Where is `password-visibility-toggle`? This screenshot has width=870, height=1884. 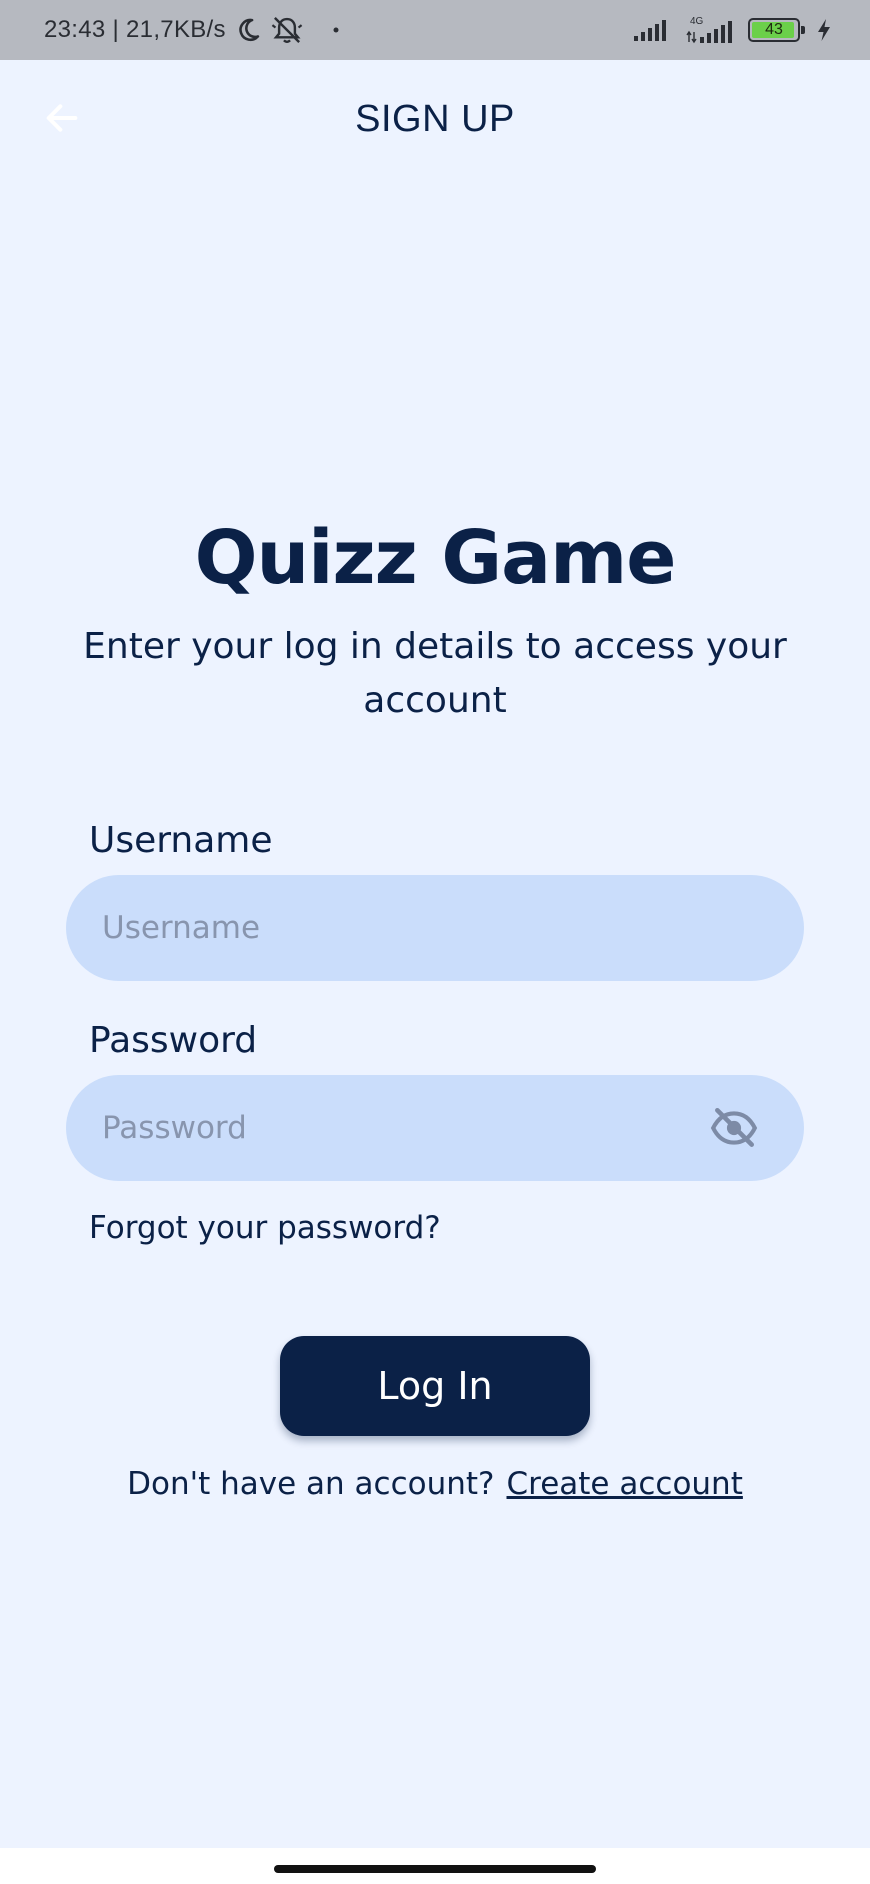
password-visibility-toggle is located at coordinates (734, 1128).